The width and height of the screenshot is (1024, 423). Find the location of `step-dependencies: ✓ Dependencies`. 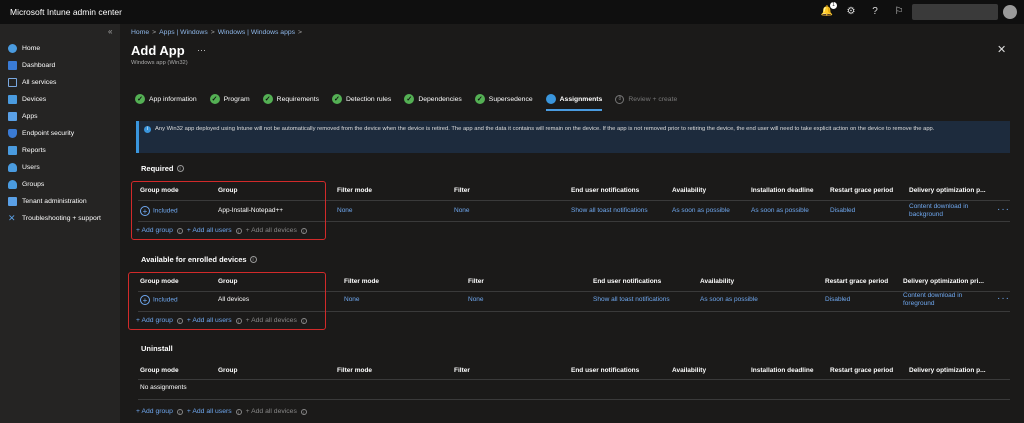

step-dependencies: ✓ Dependencies is located at coordinates (433, 99).